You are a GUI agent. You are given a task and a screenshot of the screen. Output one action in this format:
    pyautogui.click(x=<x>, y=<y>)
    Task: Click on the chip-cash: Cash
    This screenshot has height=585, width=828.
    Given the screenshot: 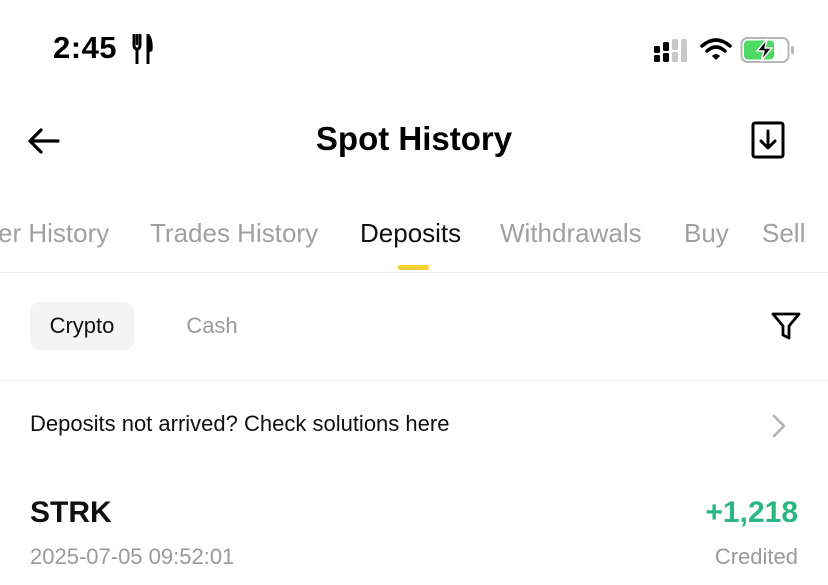 What is the action you would take?
    pyautogui.click(x=212, y=326)
    